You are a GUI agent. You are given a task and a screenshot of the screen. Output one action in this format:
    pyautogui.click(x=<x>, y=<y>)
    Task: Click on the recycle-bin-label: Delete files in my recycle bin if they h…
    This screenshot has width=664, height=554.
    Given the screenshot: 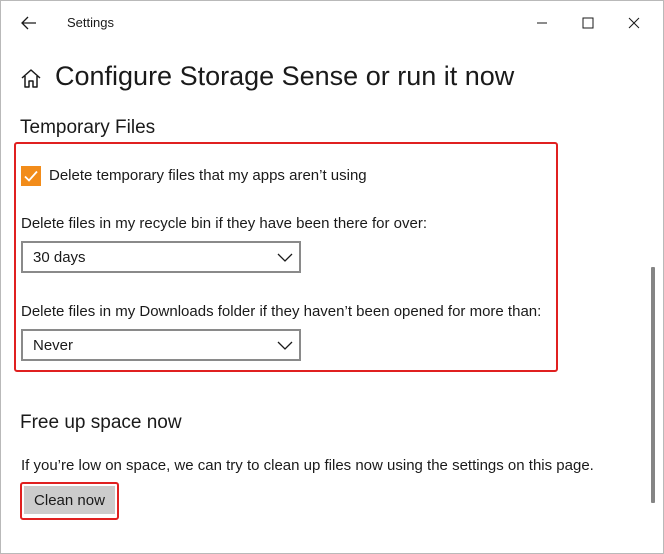 What is the action you would take?
    pyautogui.click(x=224, y=223)
    